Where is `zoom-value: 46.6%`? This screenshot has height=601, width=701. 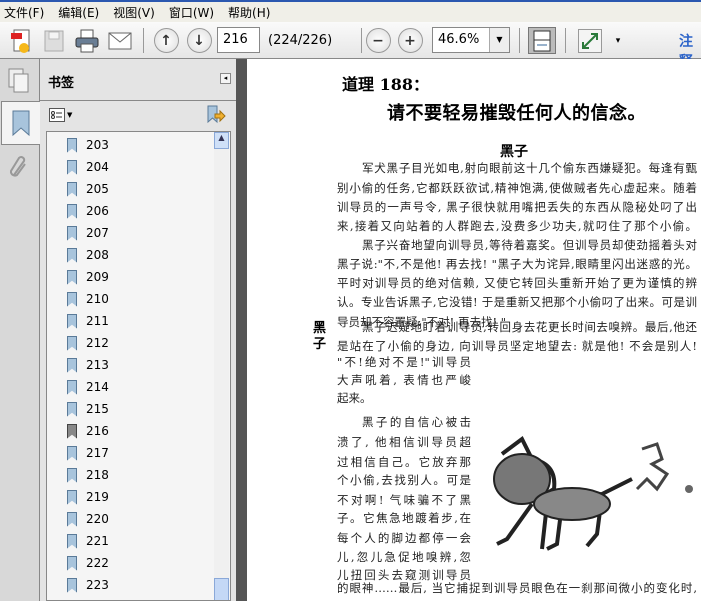
zoom-value: 46.6% is located at coordinates (459, 39).